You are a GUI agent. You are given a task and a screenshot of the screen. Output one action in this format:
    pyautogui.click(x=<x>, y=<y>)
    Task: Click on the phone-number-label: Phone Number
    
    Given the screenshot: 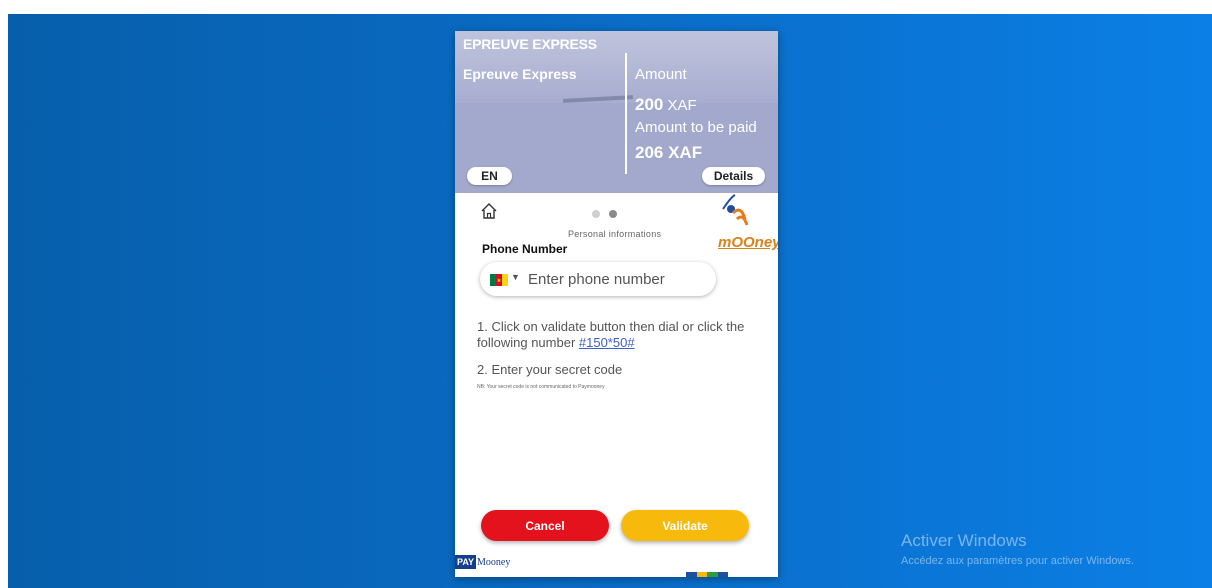 What is the action you would take?
    pyautogui.click(x=525, y=249)
    